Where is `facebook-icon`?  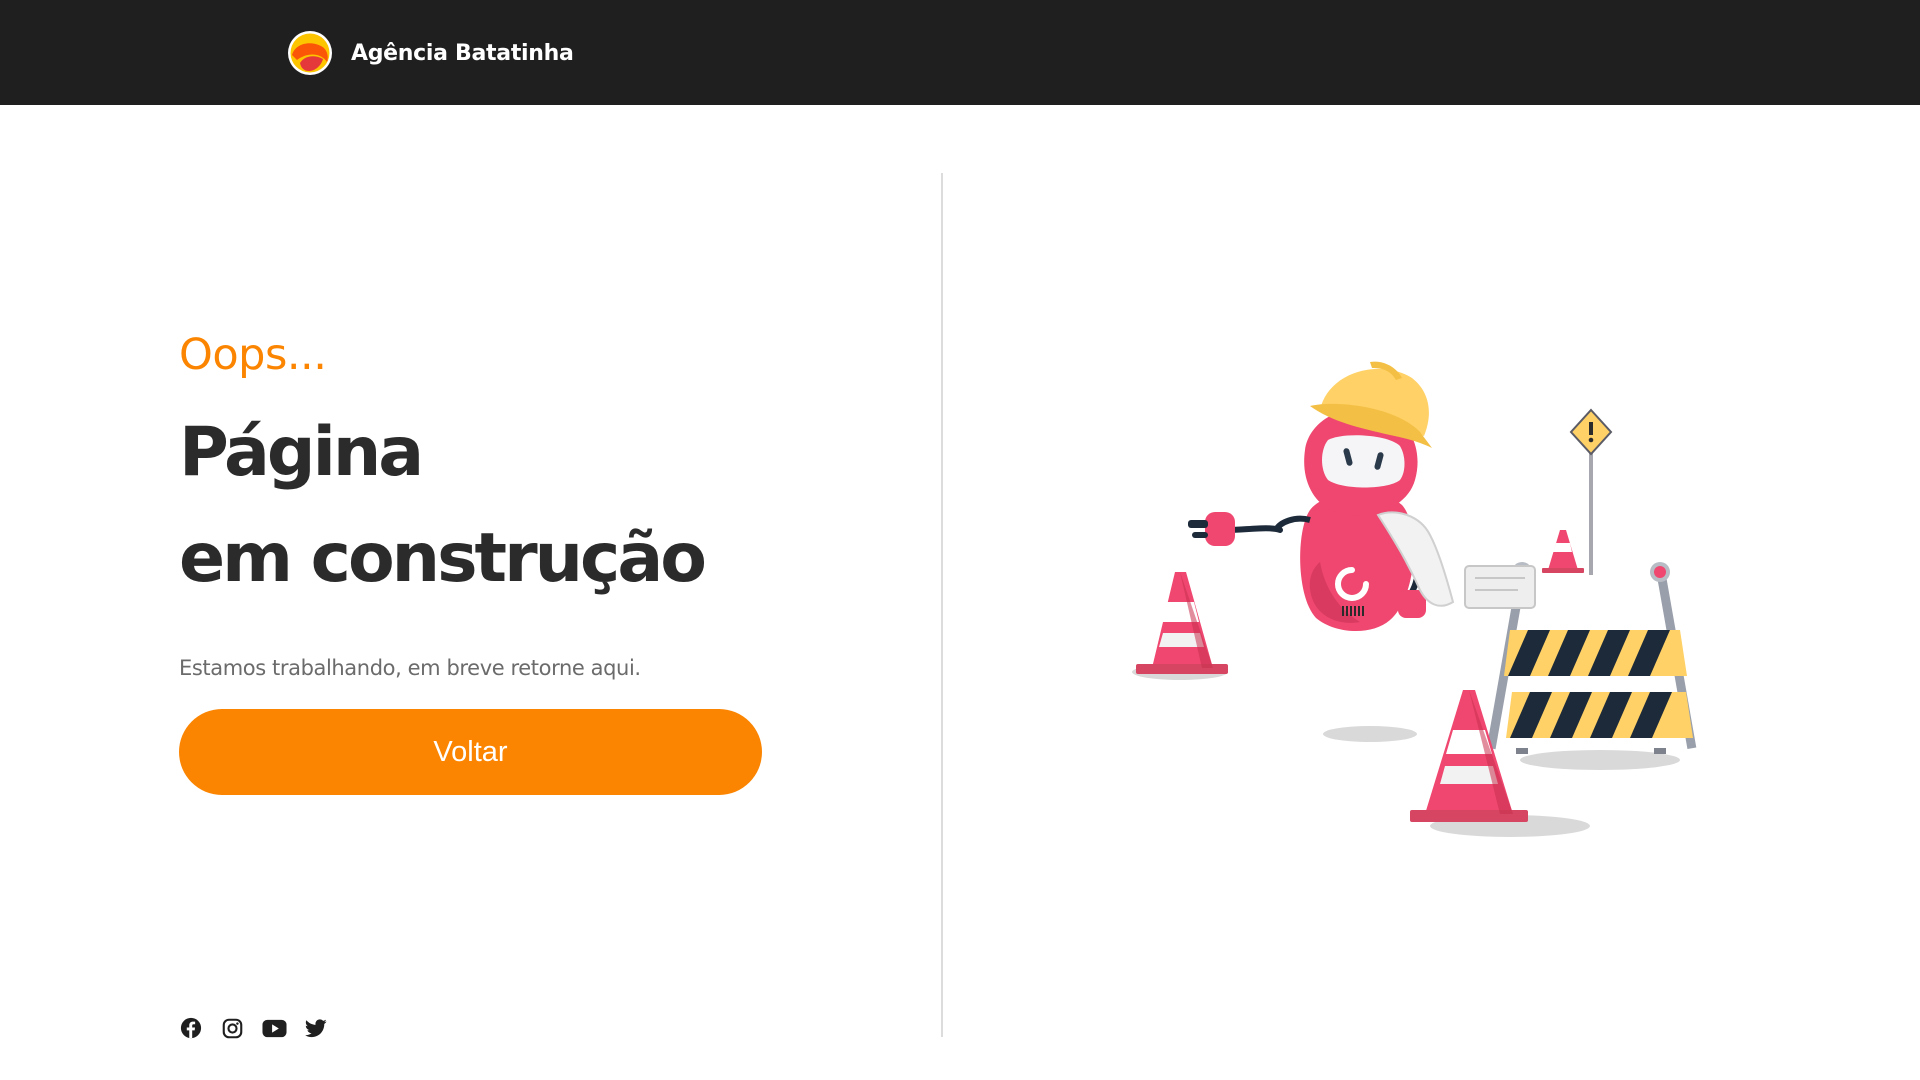
facebook-icon is located at coordinates (191, 1028).